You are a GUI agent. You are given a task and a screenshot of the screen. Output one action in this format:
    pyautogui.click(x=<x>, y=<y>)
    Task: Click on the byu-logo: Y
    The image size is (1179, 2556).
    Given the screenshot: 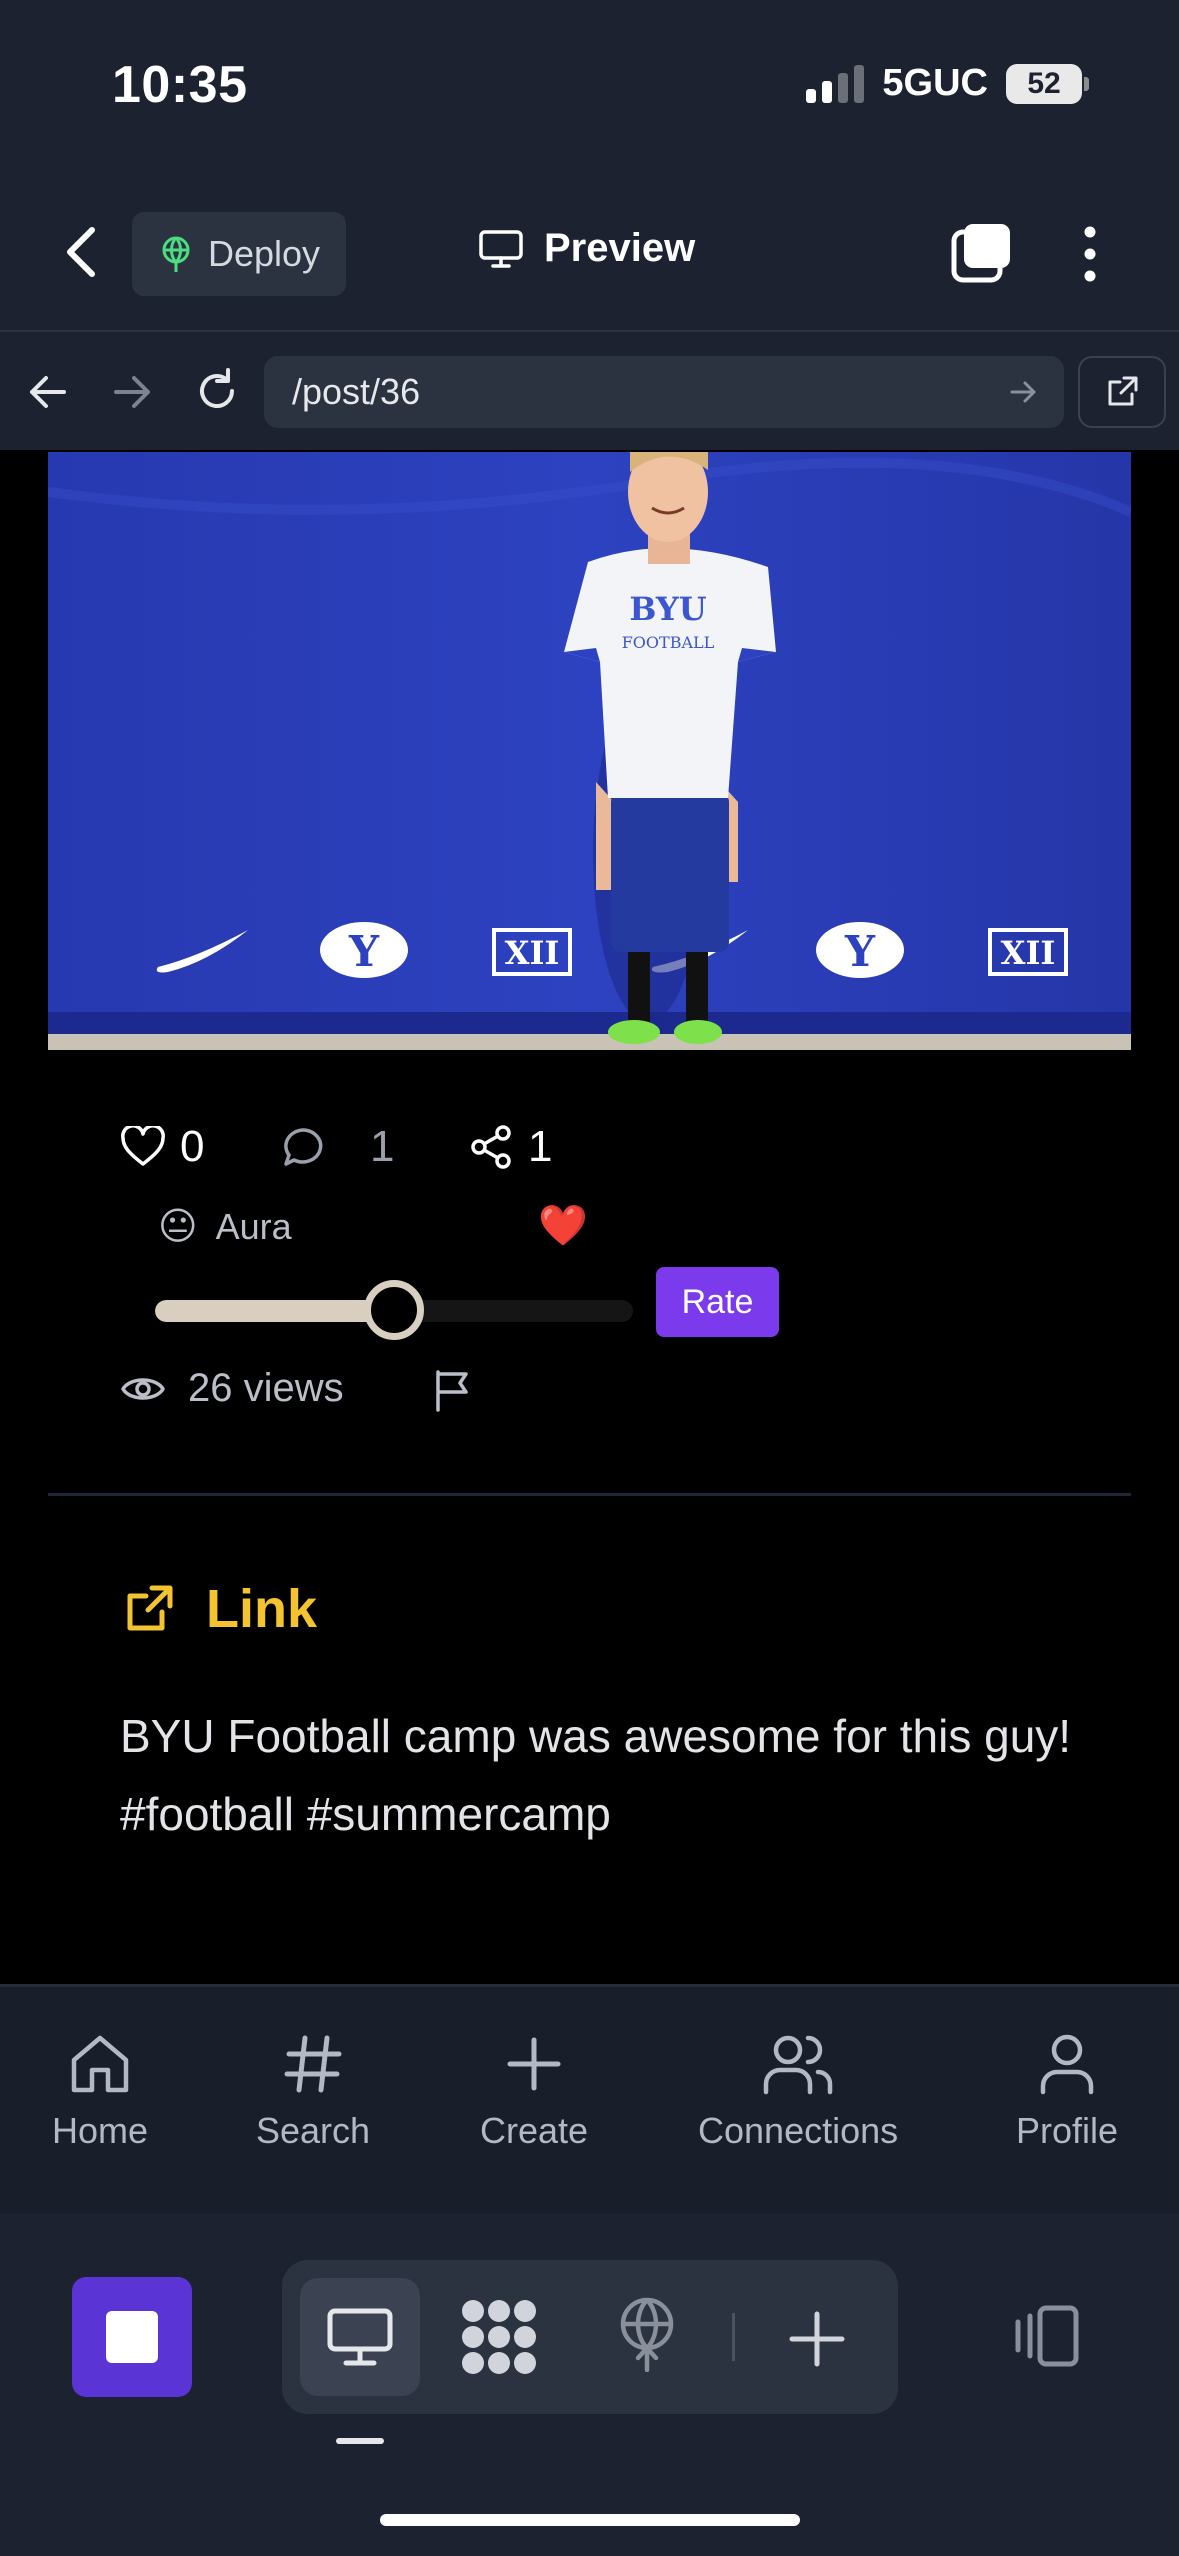 What is the action you would take?
    pyautogui.click(x=364, y=950)
    